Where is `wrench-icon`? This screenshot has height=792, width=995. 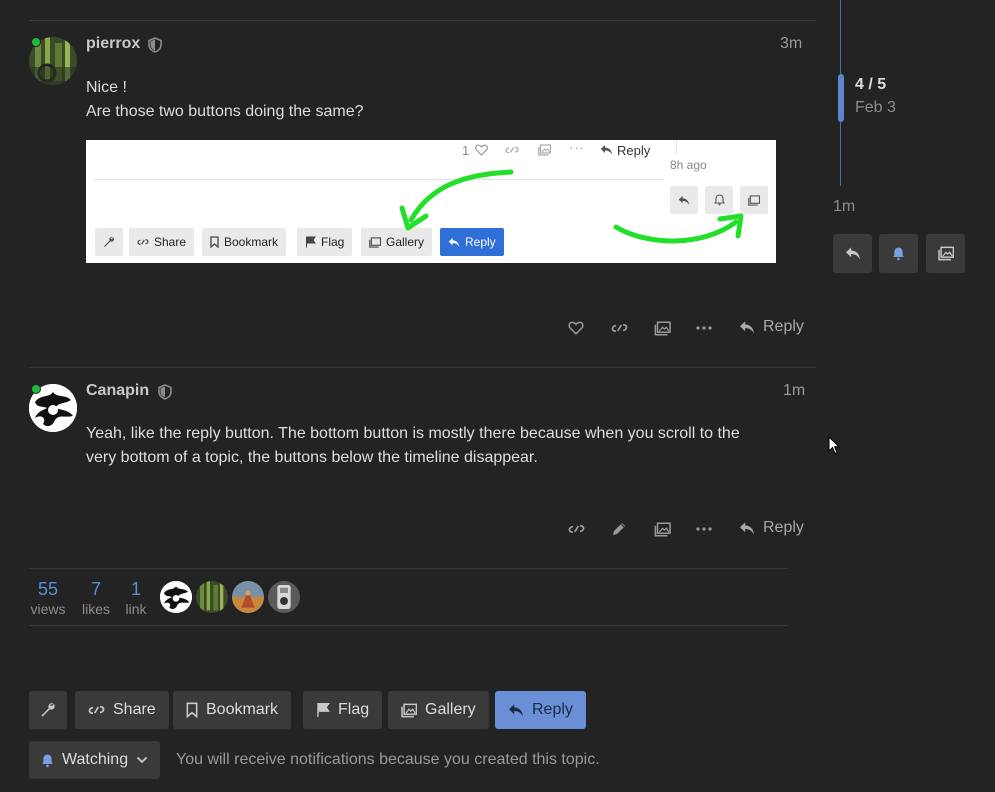 wrench-icon is located at coordinates (48, 710).